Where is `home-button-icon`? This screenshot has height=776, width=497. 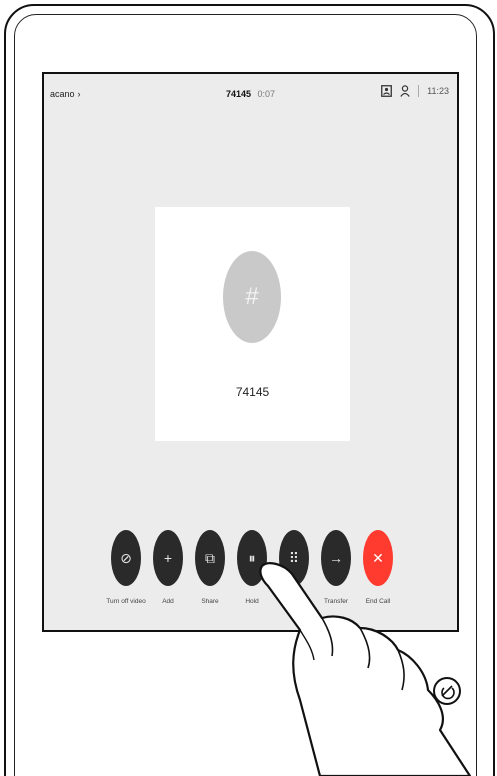
home-button-icon is located at coordinates (447, 691).